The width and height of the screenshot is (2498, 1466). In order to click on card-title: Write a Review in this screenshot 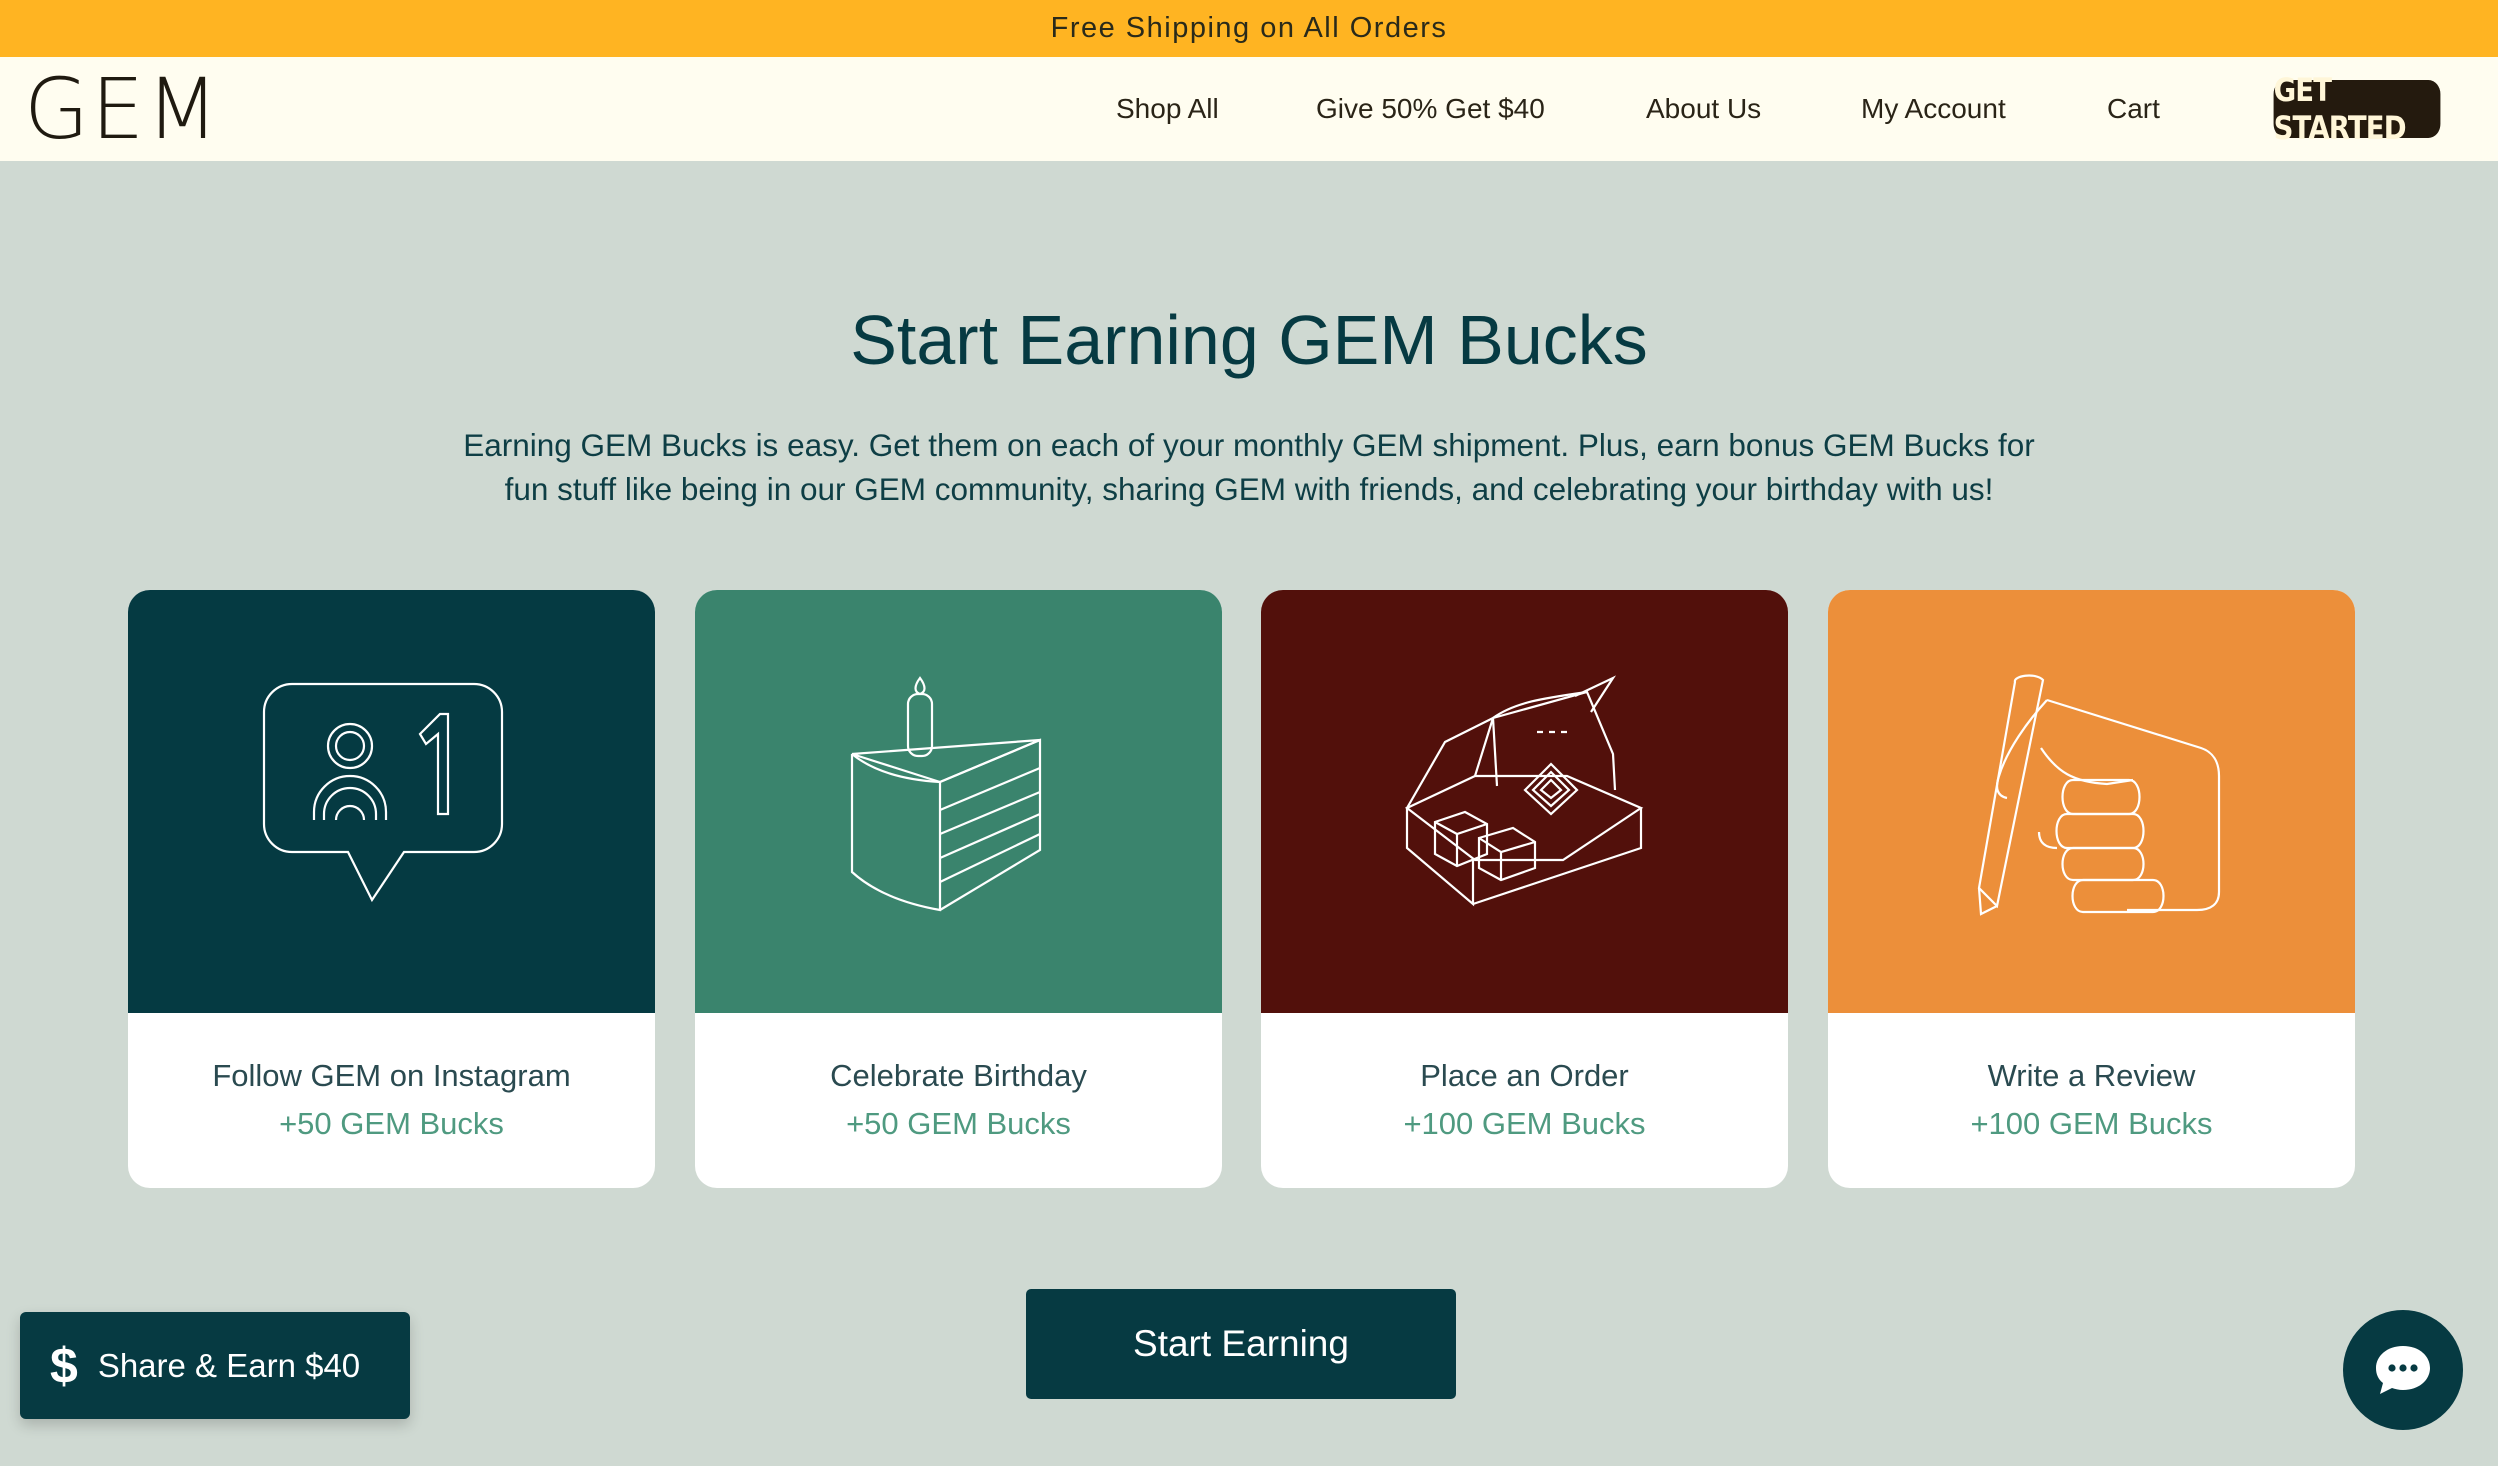, I will do `click(2091, 1075)`.